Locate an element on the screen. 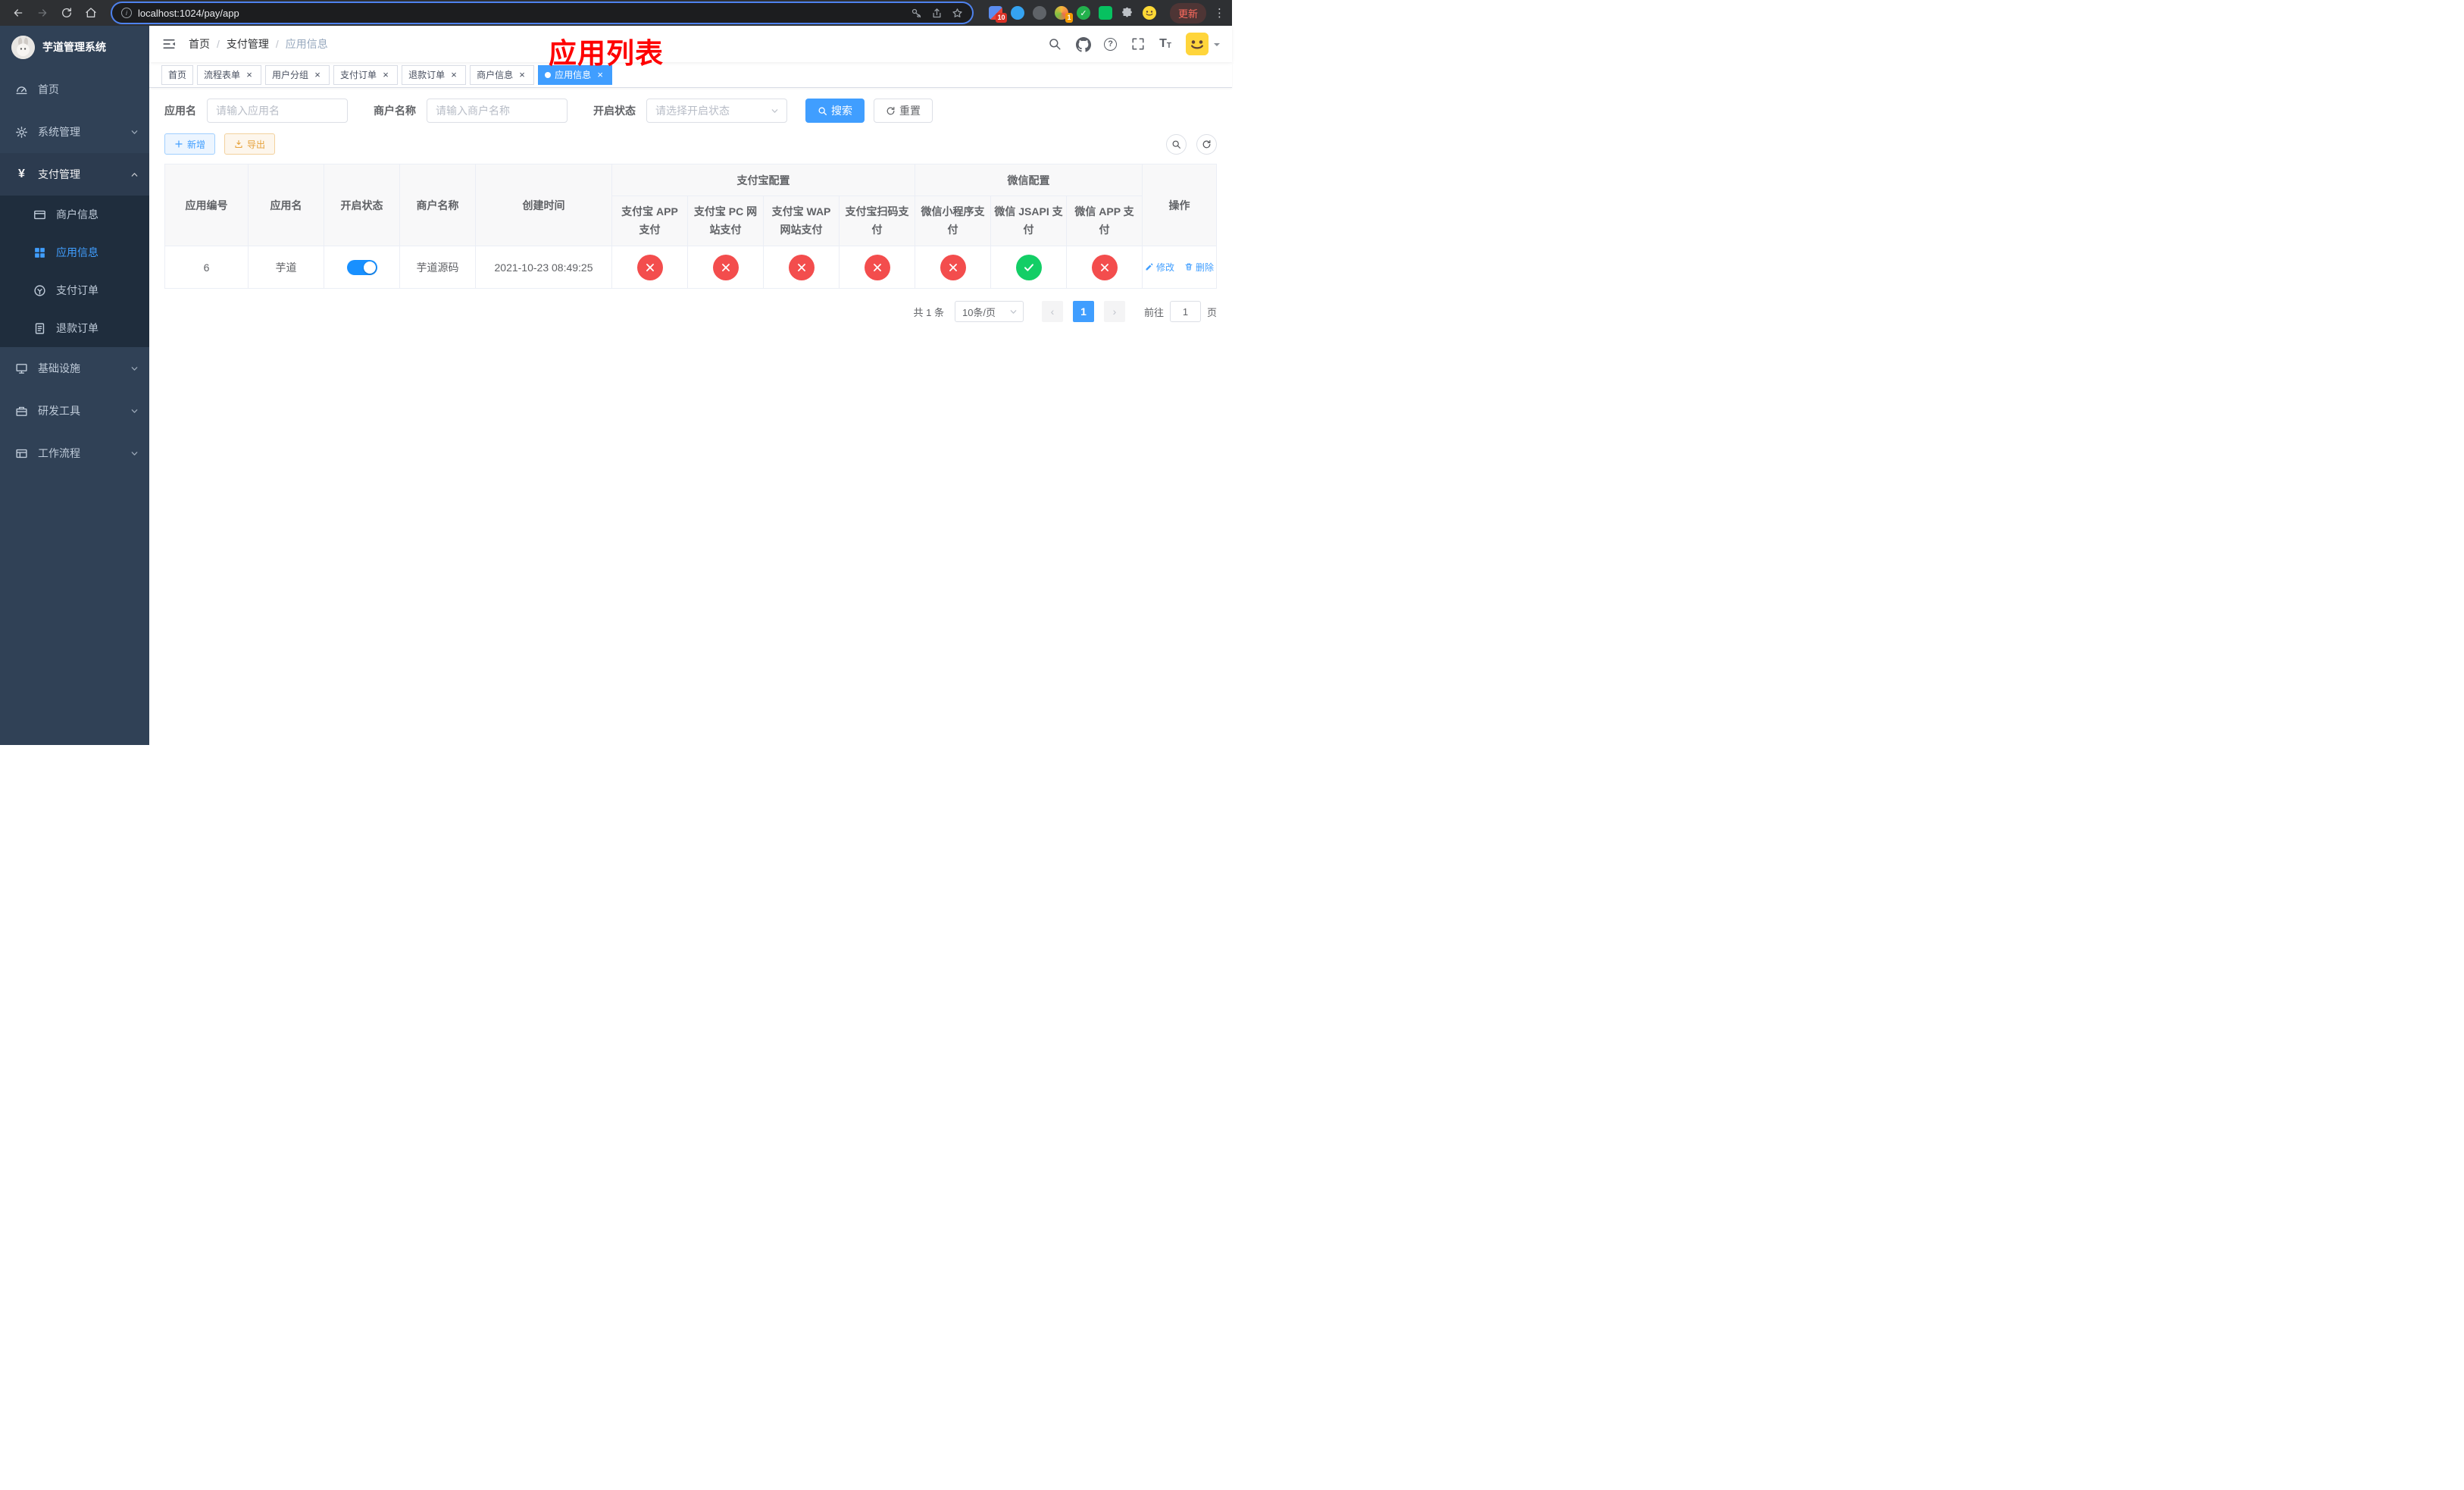 Image resolution: width=2464 pixels, height=1490 pixels. site-info-icon: i is located at coordinates (126, 13).